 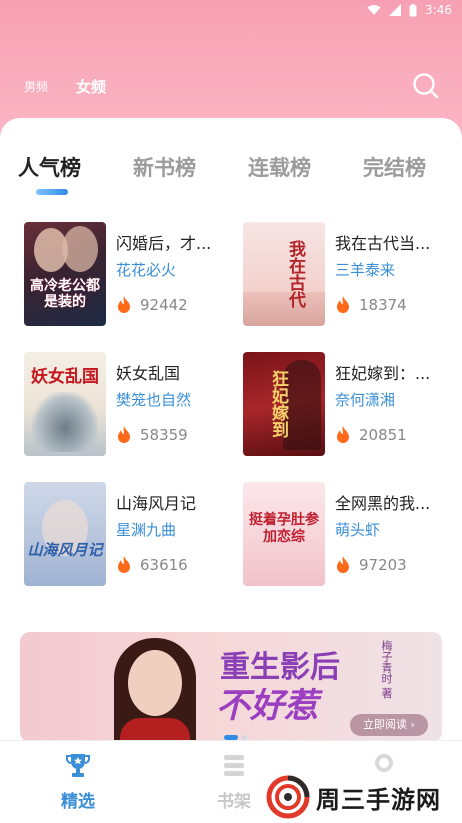 I want to click on book-author: 樊笼也自然, so click(x=171, y=399).